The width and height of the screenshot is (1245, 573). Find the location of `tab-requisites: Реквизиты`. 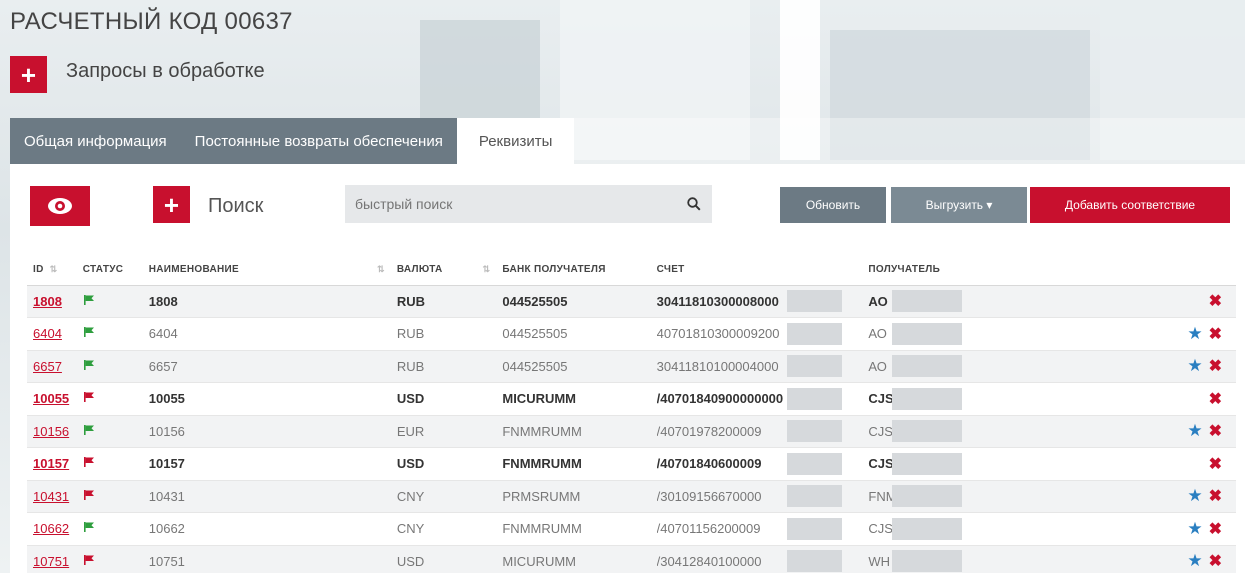

tab-requisites: Реквизиты is located at coordinates (515, 141).